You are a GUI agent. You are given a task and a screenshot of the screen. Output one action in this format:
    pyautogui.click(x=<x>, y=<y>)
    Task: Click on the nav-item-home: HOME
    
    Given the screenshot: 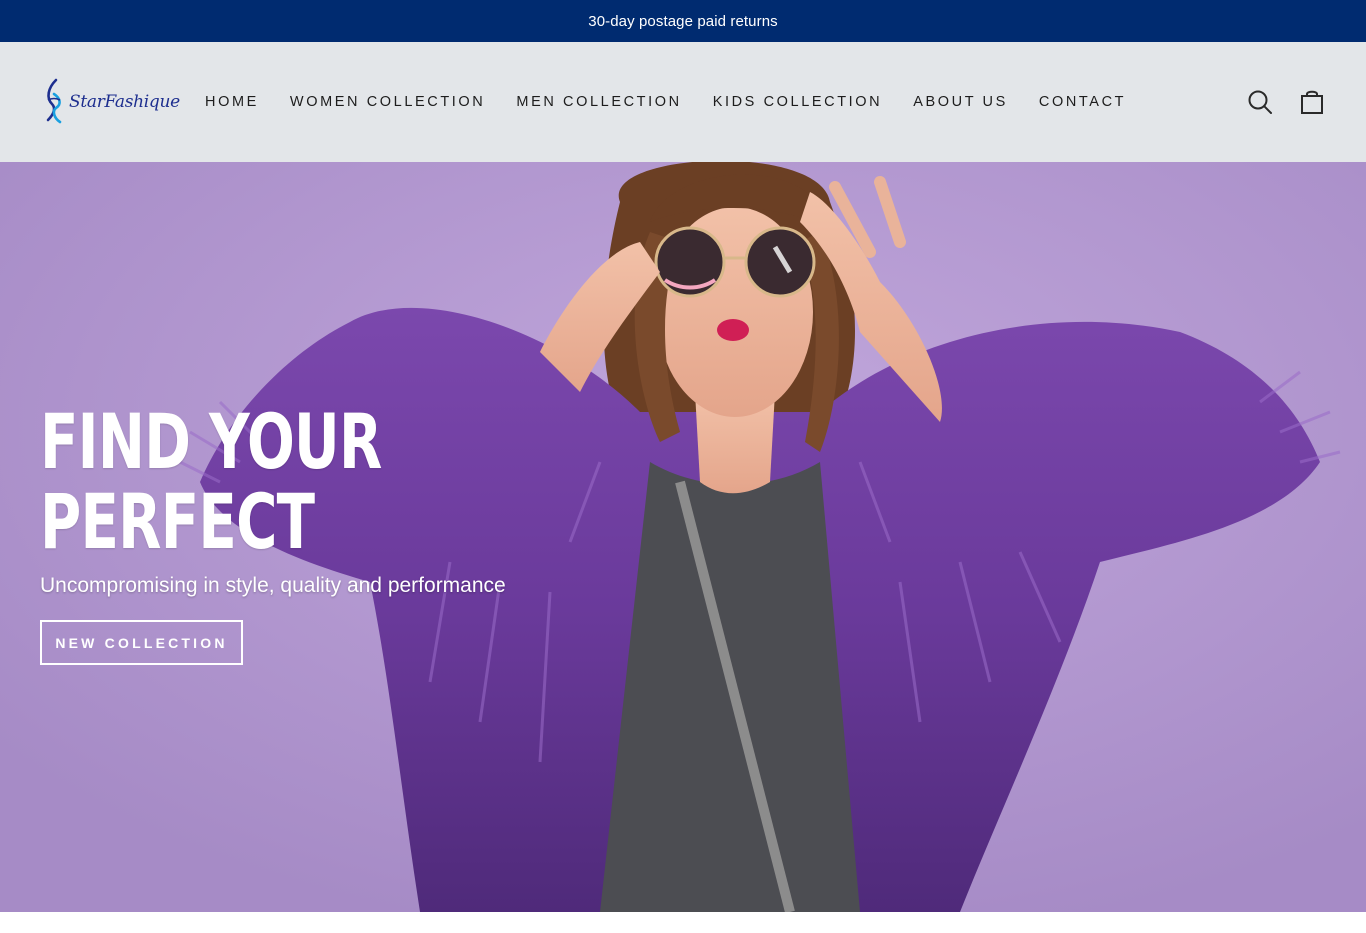 What is the action you would take?
    pyautogui.click(x=232, y=102)
    